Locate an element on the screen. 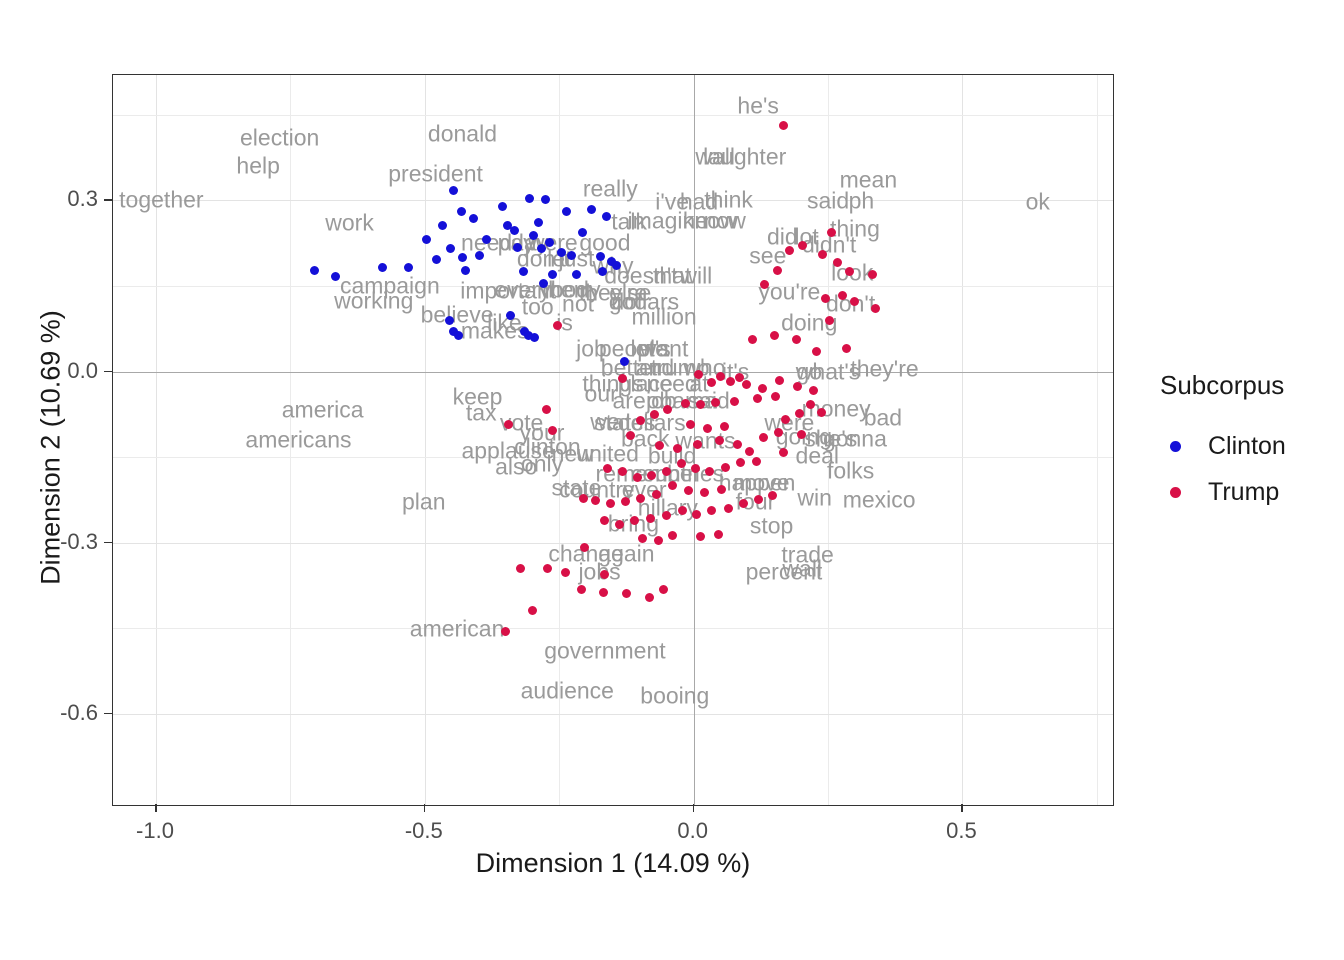  word-label: working is located at coordinates (374, 300).